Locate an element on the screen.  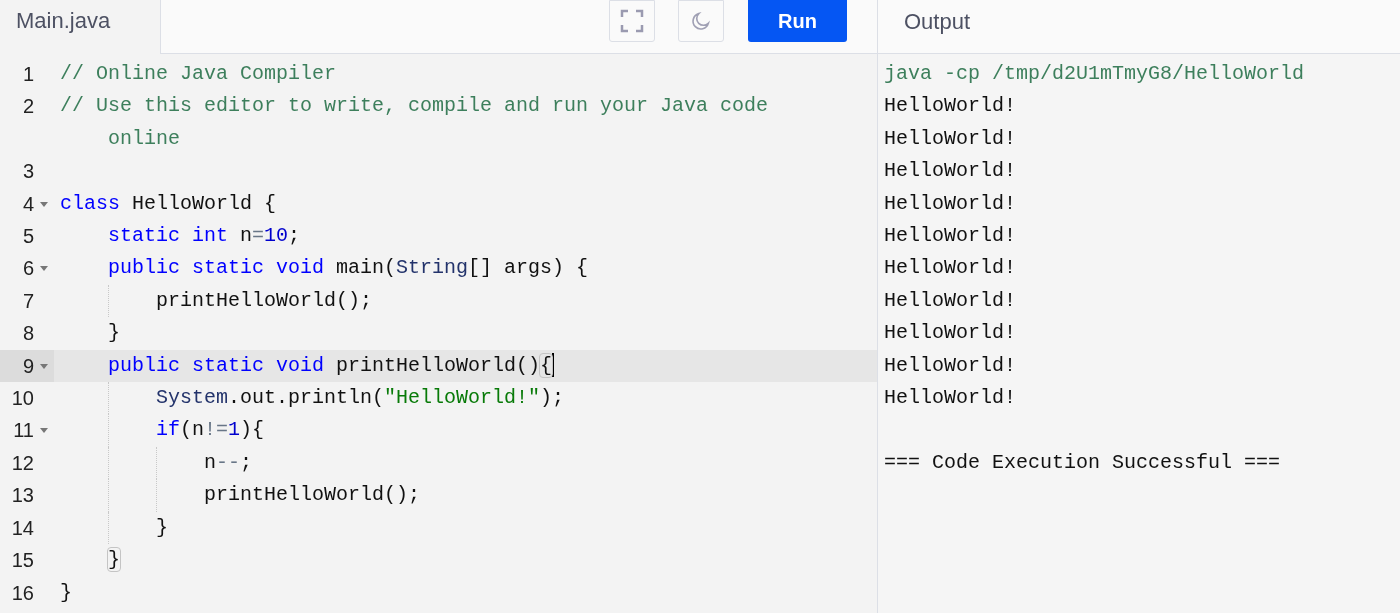
run-button: Run is located at coordinates (797, 21).